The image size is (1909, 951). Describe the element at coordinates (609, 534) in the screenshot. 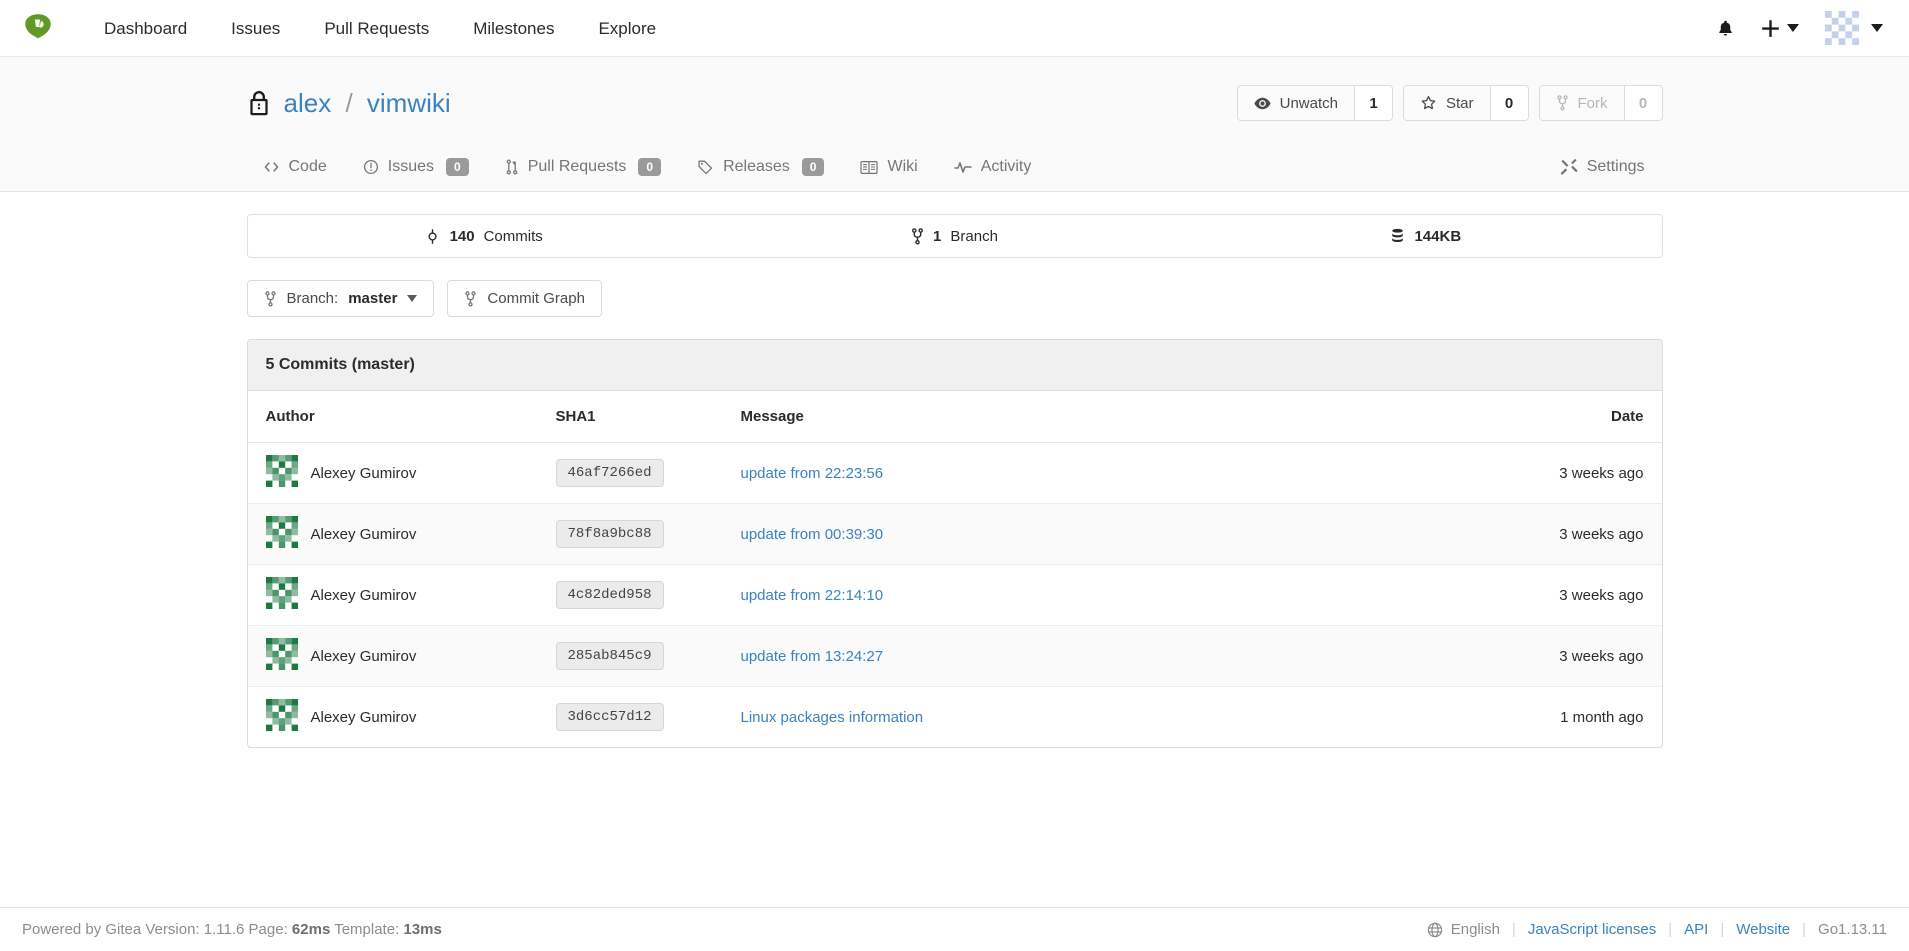

I see `commit-sha-link: 78f8a9bc88` at that location.